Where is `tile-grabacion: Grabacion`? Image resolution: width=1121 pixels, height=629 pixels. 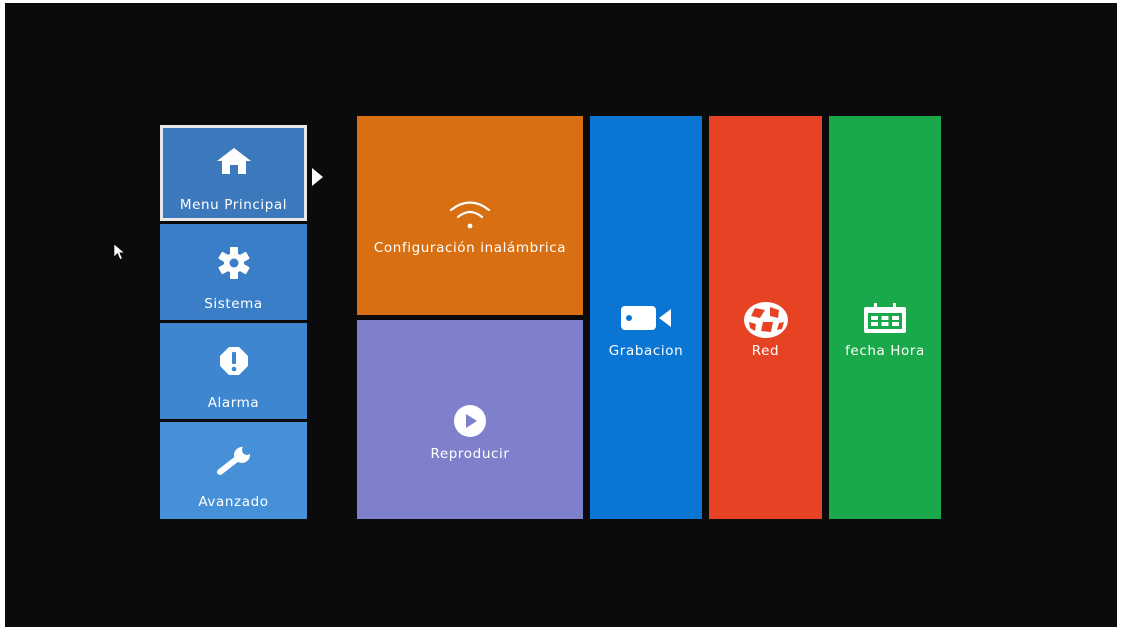 tile-grabacion: Grabacion is located at coordinates (646, 317).